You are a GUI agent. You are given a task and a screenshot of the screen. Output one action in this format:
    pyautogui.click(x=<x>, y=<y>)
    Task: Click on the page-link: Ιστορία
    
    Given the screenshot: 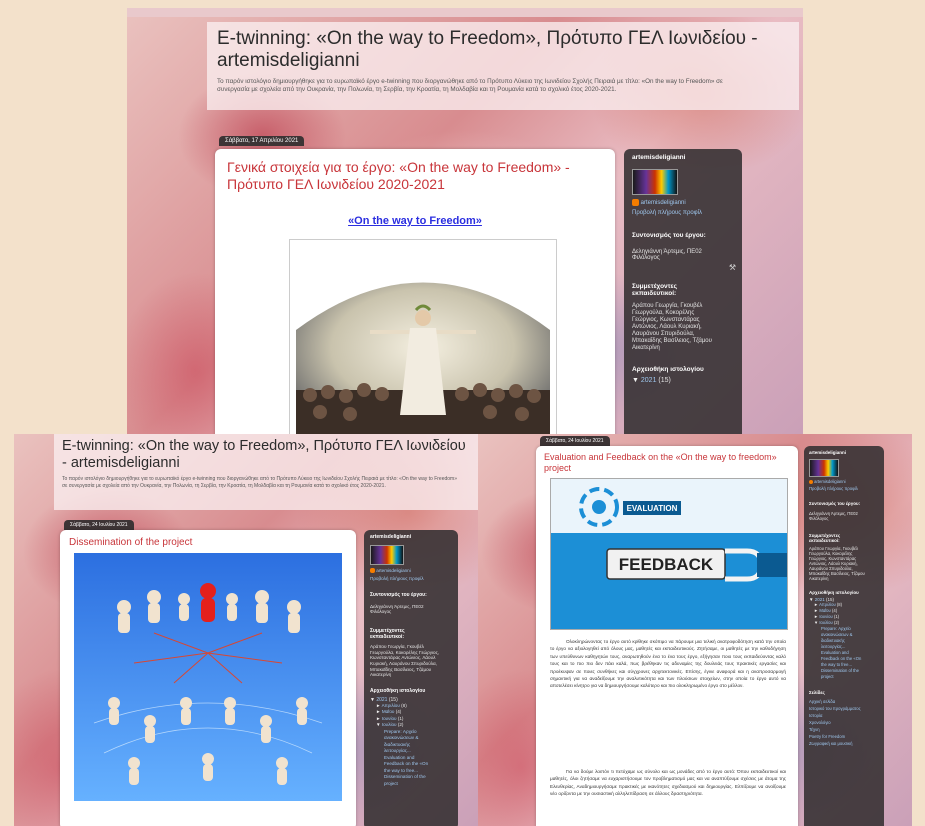 What is the action you would take?
    pyautogui.click(x=844, y=715)
    